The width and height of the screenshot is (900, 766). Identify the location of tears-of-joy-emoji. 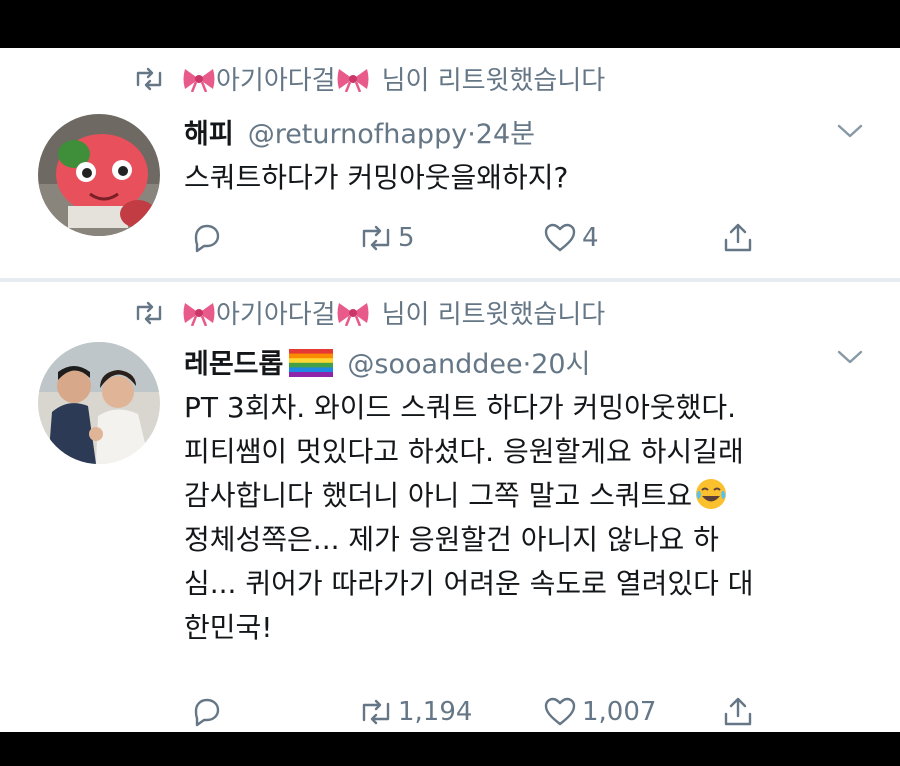
(711, 494).